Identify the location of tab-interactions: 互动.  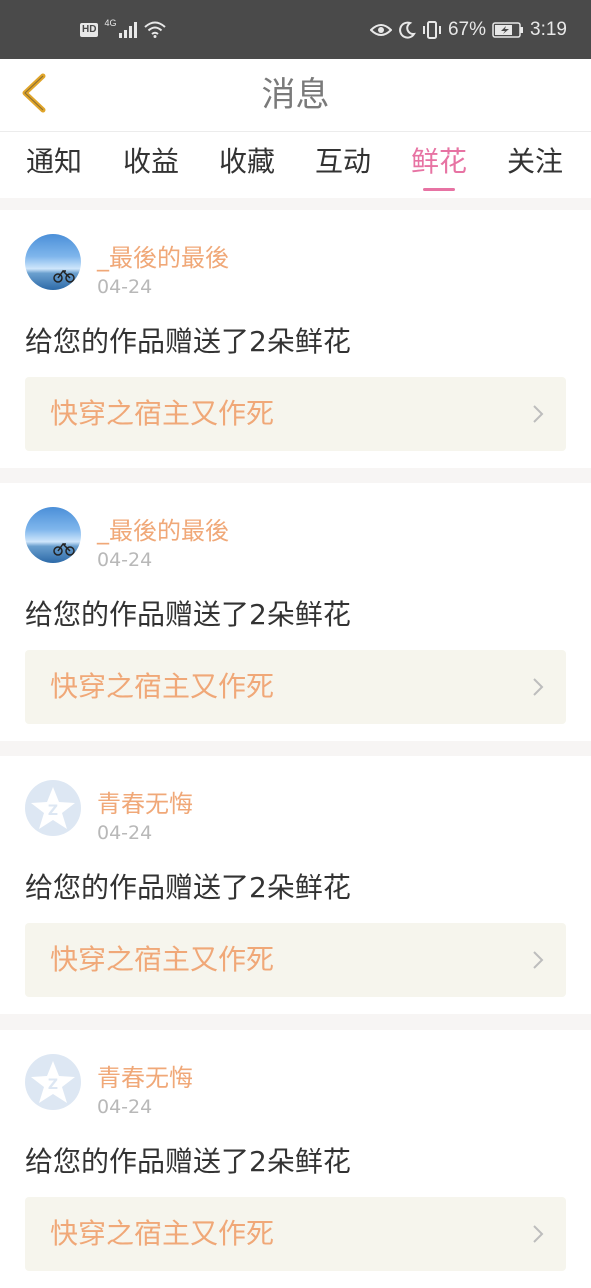
(343, 165).